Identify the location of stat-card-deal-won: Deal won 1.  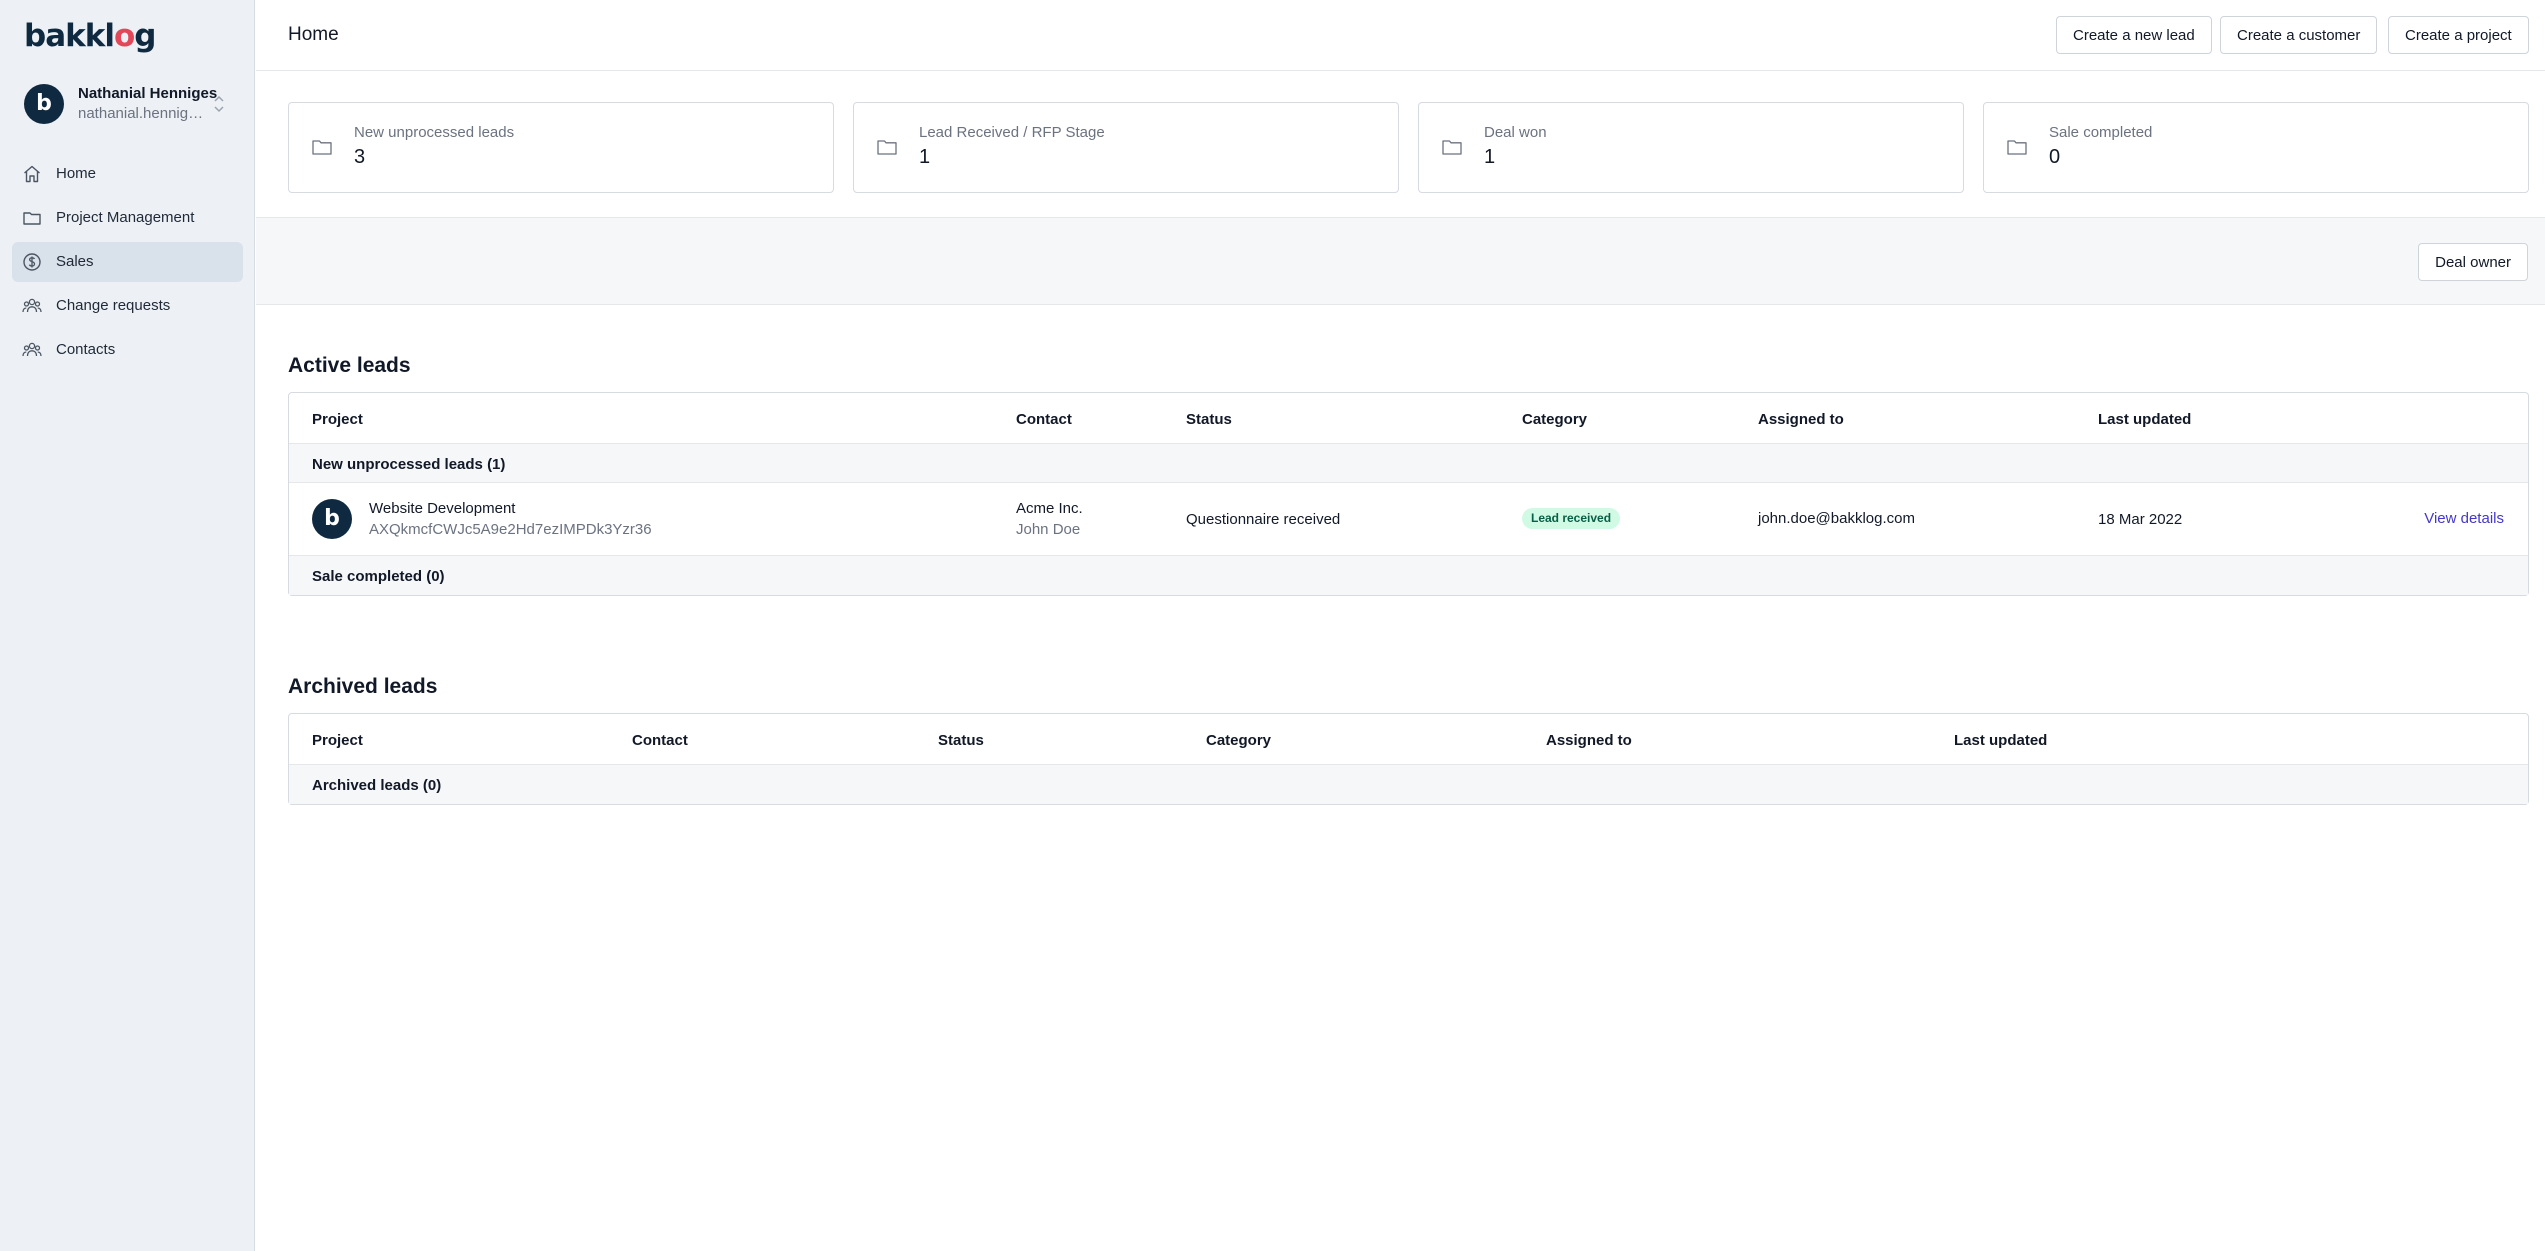
(1691, 147).